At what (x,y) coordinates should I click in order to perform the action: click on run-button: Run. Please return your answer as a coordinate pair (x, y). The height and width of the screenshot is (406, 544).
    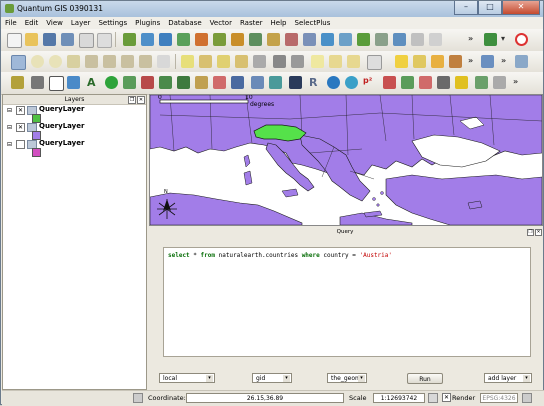
    Looking at the image, I should click on (425, 378).